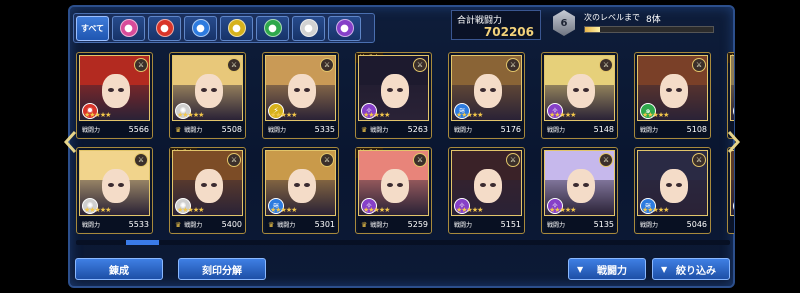 Image resolution: width=800 pixels, height=293 pixels. I want to click on character-card: ✹ ⚔ ★★★★★ 戦闘力 5566, so click(114, 95).